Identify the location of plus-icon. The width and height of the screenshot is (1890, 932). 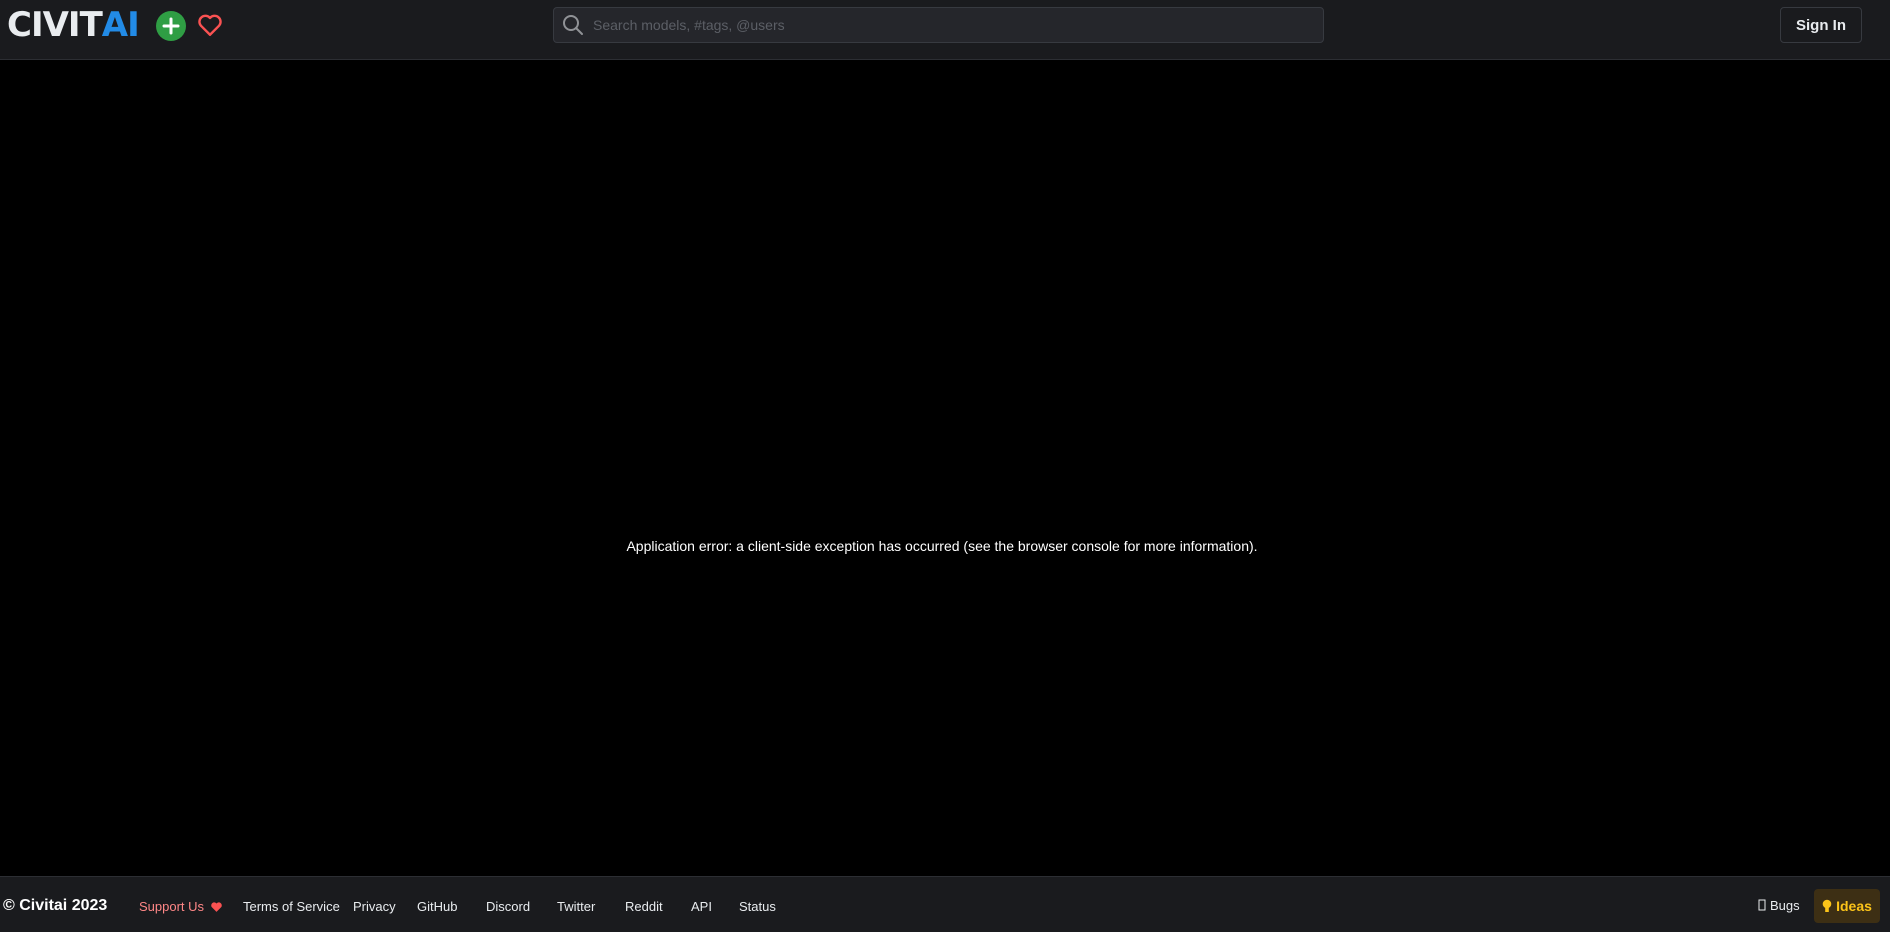
(171, 26).